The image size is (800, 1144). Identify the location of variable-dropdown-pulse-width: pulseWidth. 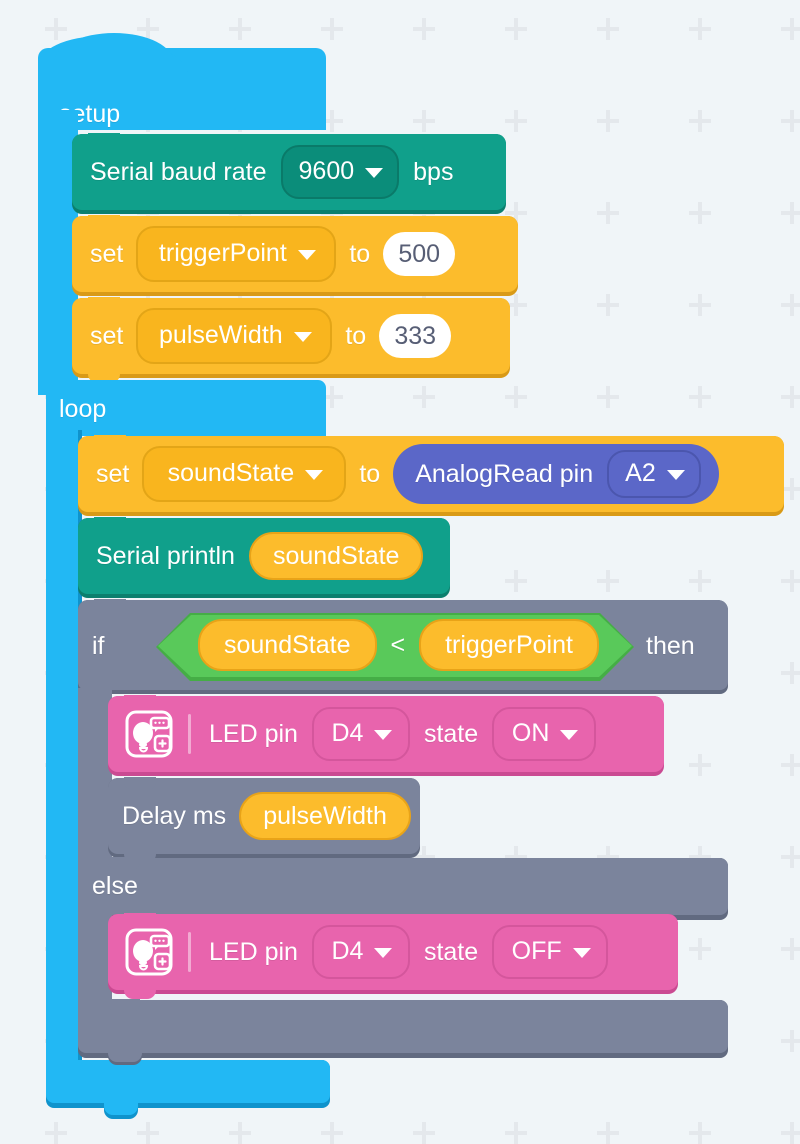
(234, 336).